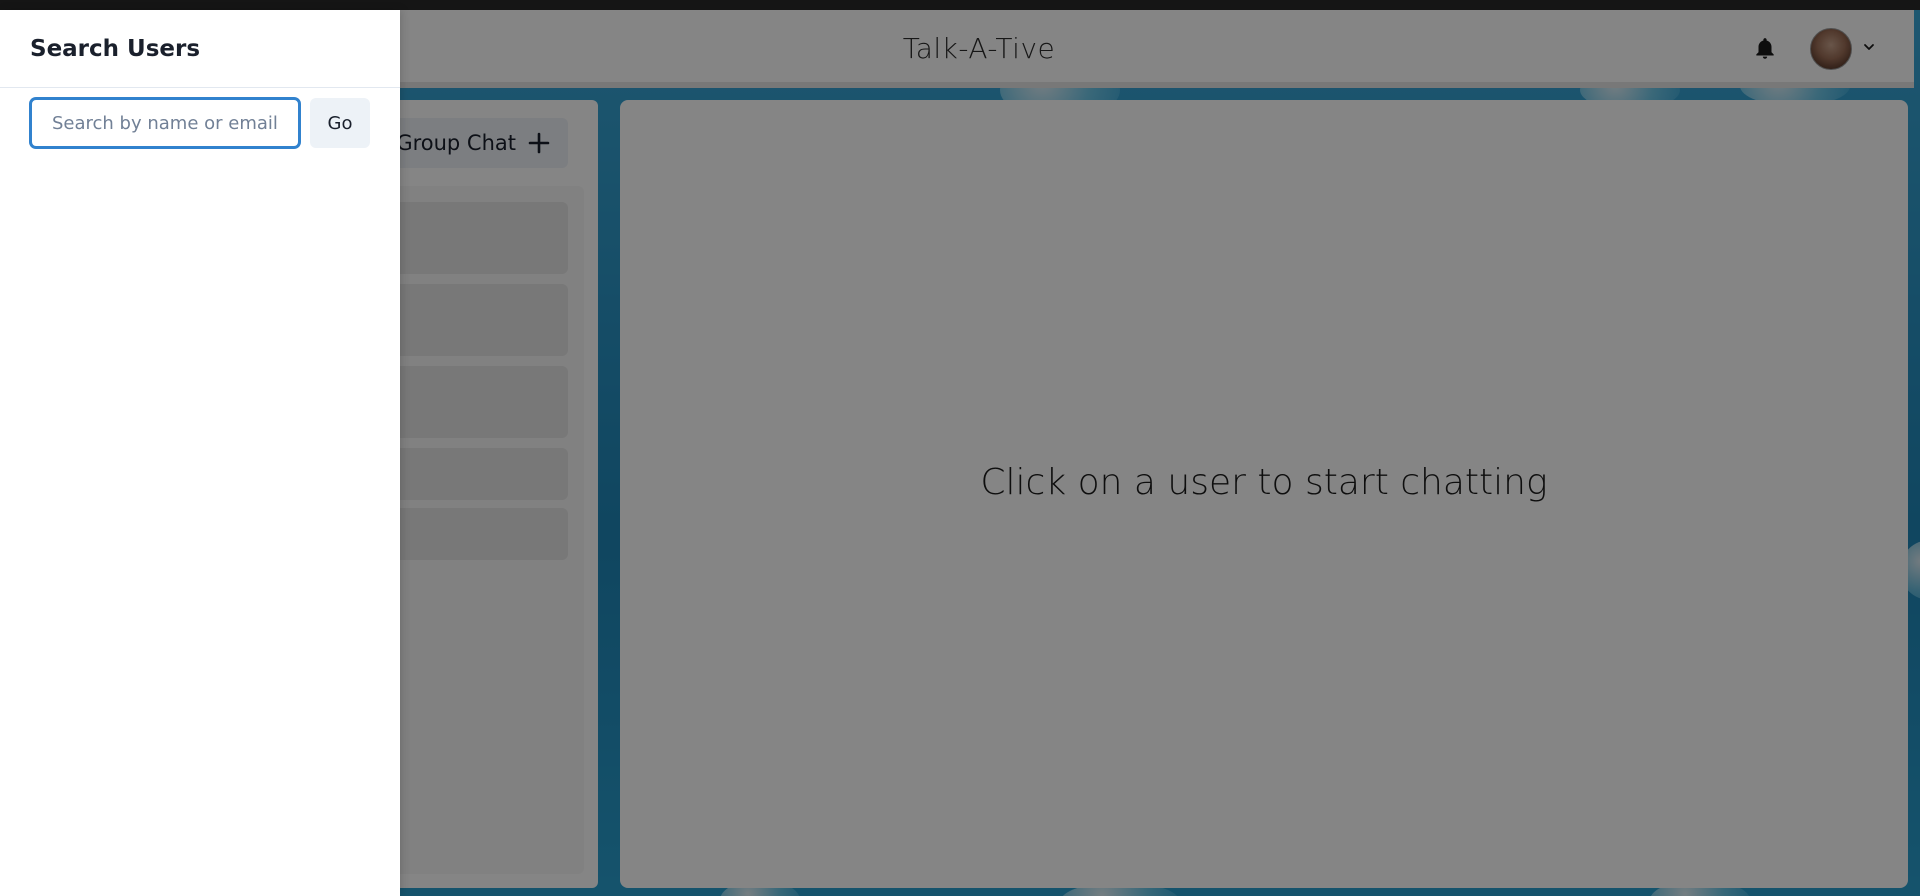  I want to click on drawer-body: Go, so click(200, 123).